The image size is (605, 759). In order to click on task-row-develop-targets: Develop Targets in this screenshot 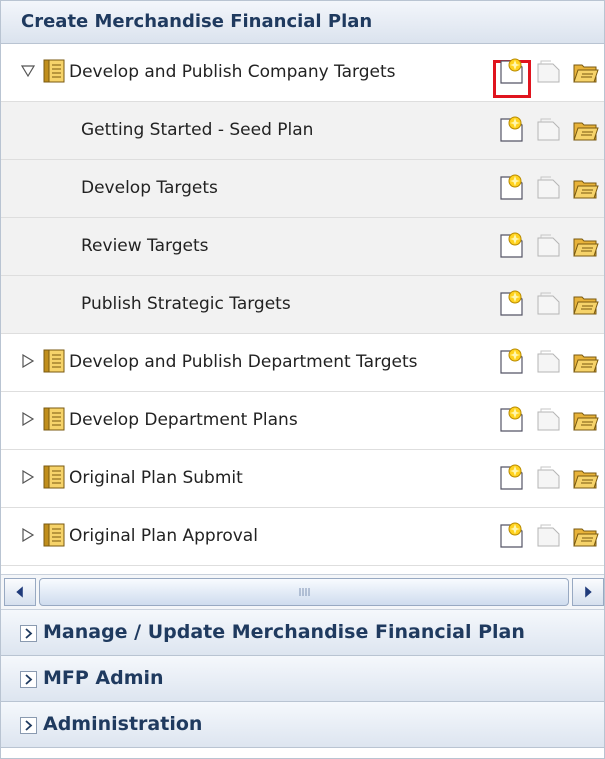, I will do `click(302, 189)`.